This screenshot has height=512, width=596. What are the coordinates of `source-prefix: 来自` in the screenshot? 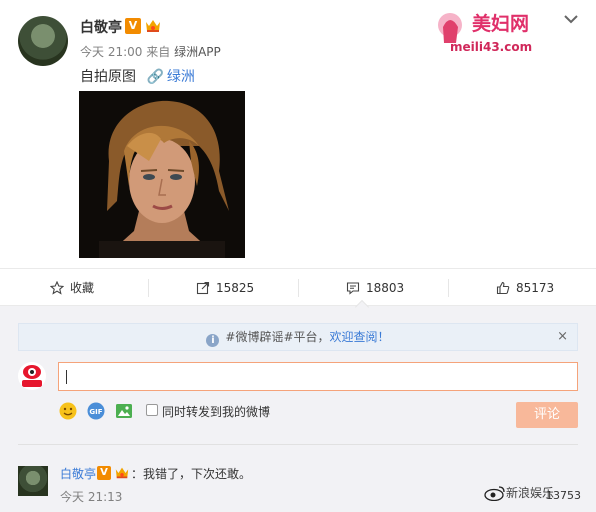 It's located at (158, 52).